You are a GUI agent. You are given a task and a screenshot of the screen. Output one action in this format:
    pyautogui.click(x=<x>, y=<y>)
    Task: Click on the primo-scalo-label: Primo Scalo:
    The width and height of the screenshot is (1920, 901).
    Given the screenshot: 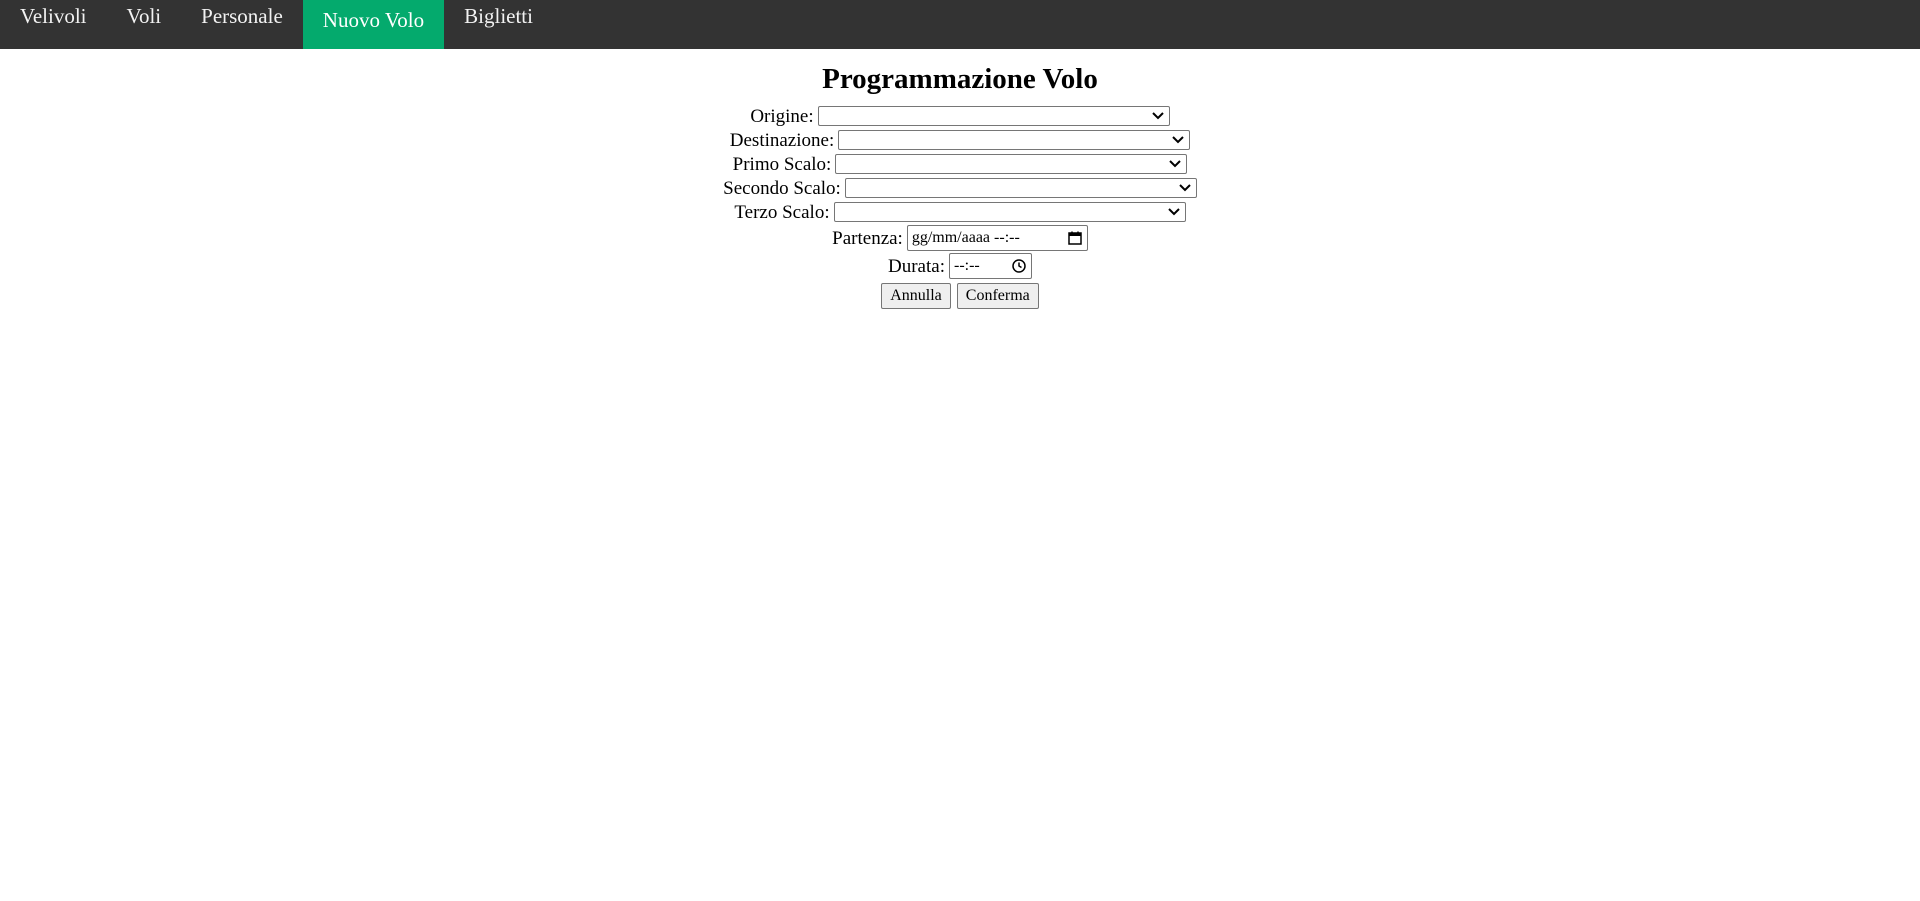 What is the action you would take?
    pyautogui.click(x=782, y=164)
    